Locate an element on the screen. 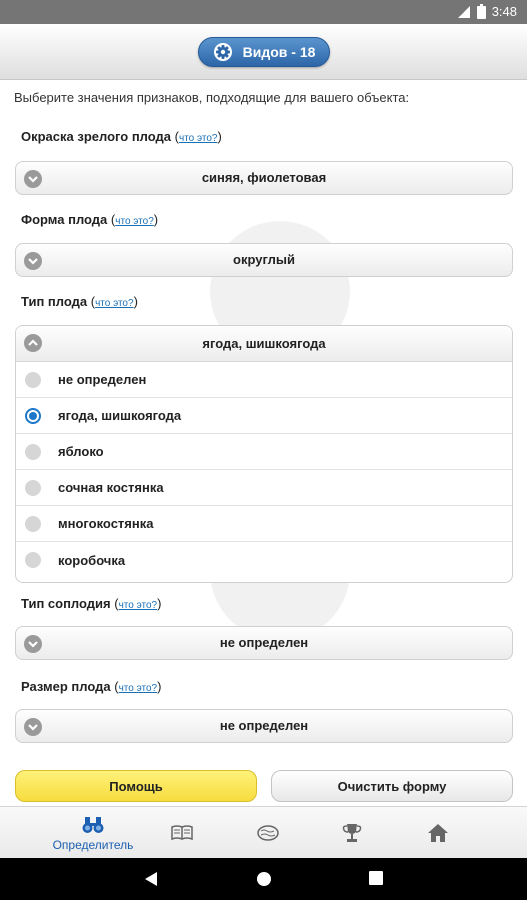 Image resolution: width=527 pixels, height=900 pixels. book-icon is located at coordinates (182, 833).